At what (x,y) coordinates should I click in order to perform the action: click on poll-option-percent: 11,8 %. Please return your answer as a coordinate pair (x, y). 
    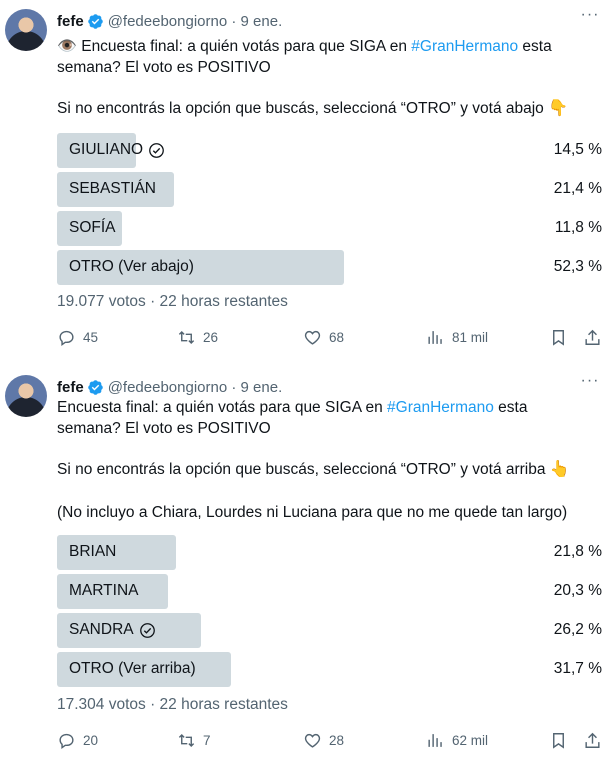
    Looking at the image, I should click on (578, 227).